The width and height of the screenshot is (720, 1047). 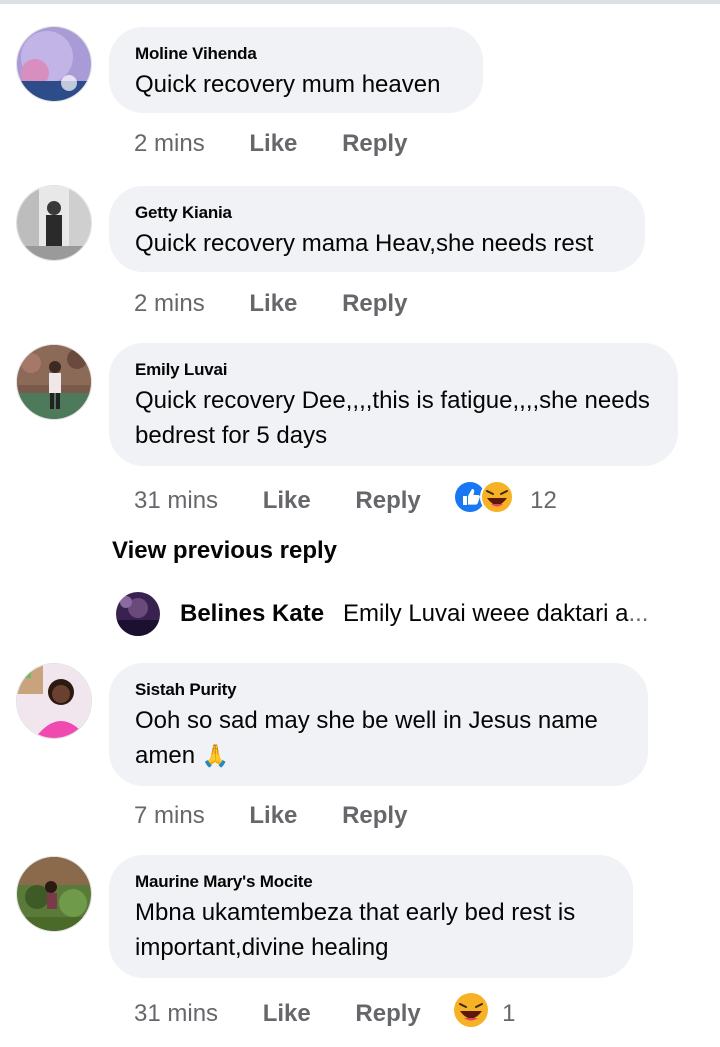 I want to click on reaction-icons, so click(x=484, y=497).